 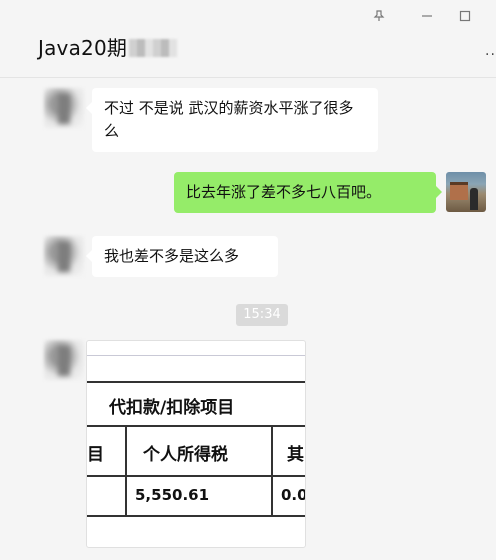 I want to click on table-header-cell: 个人所得税, so click(x=185, y=455).